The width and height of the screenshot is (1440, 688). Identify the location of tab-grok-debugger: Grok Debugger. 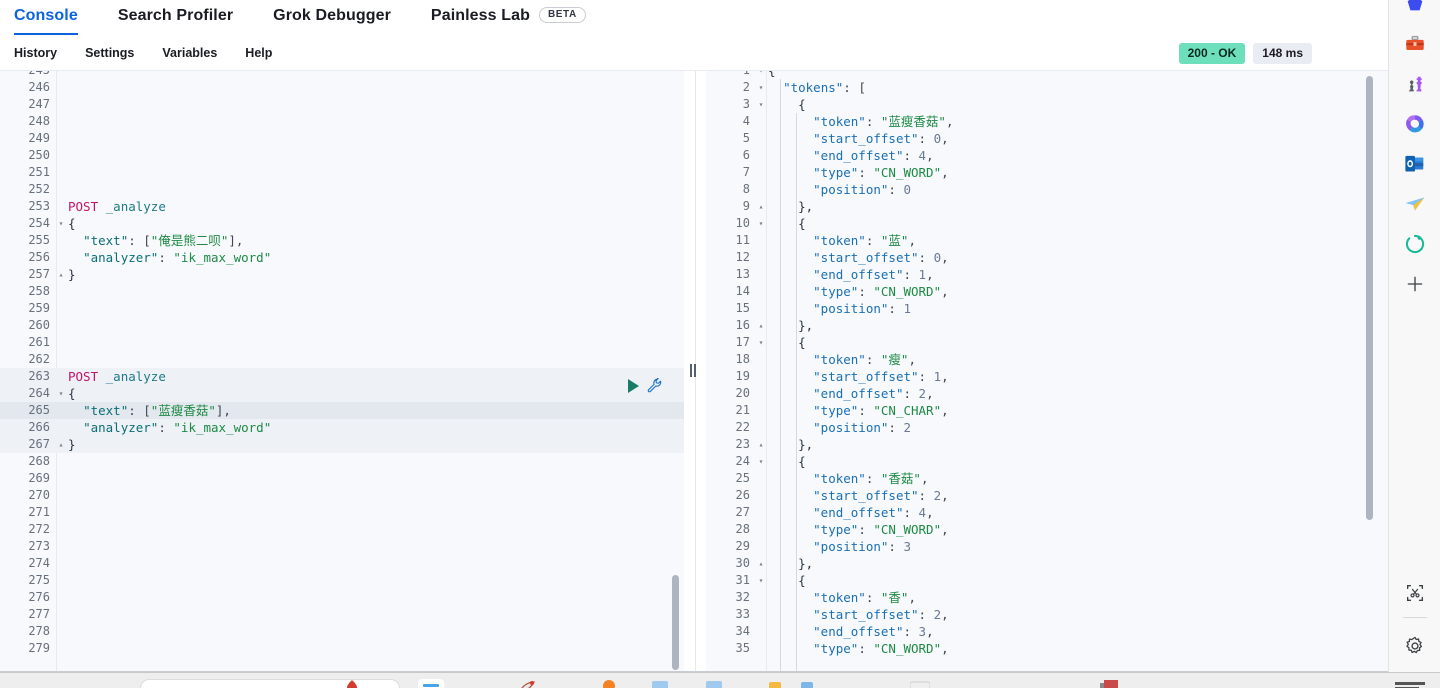
(332, 16).